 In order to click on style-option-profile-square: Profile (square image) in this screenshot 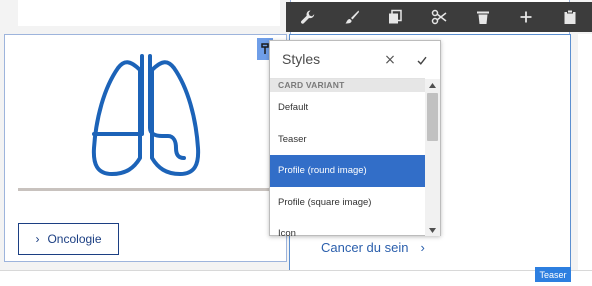, I will do `click(347, 203)`.